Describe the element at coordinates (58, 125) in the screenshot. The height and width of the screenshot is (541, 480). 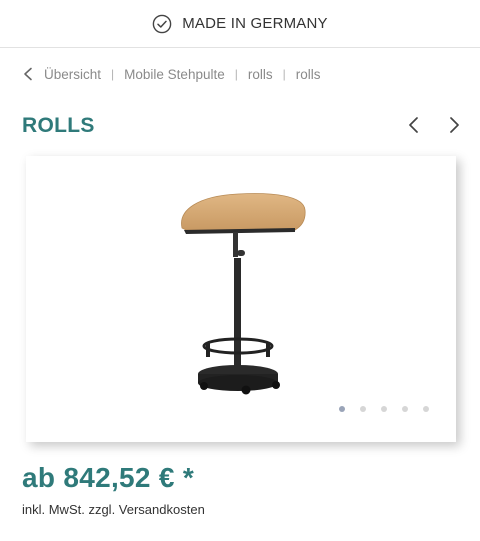
I see `page-title: ROLLS` at that location.